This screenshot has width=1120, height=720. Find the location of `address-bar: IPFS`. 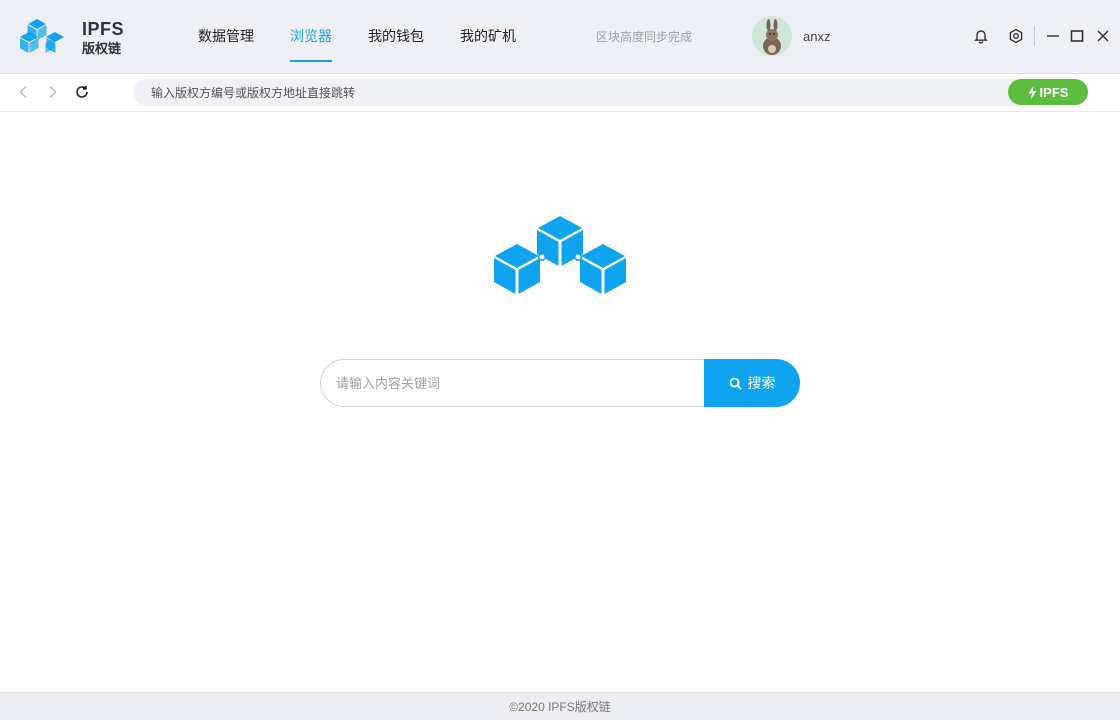

address-bar: IPFS is located at coordinates (560, 93).